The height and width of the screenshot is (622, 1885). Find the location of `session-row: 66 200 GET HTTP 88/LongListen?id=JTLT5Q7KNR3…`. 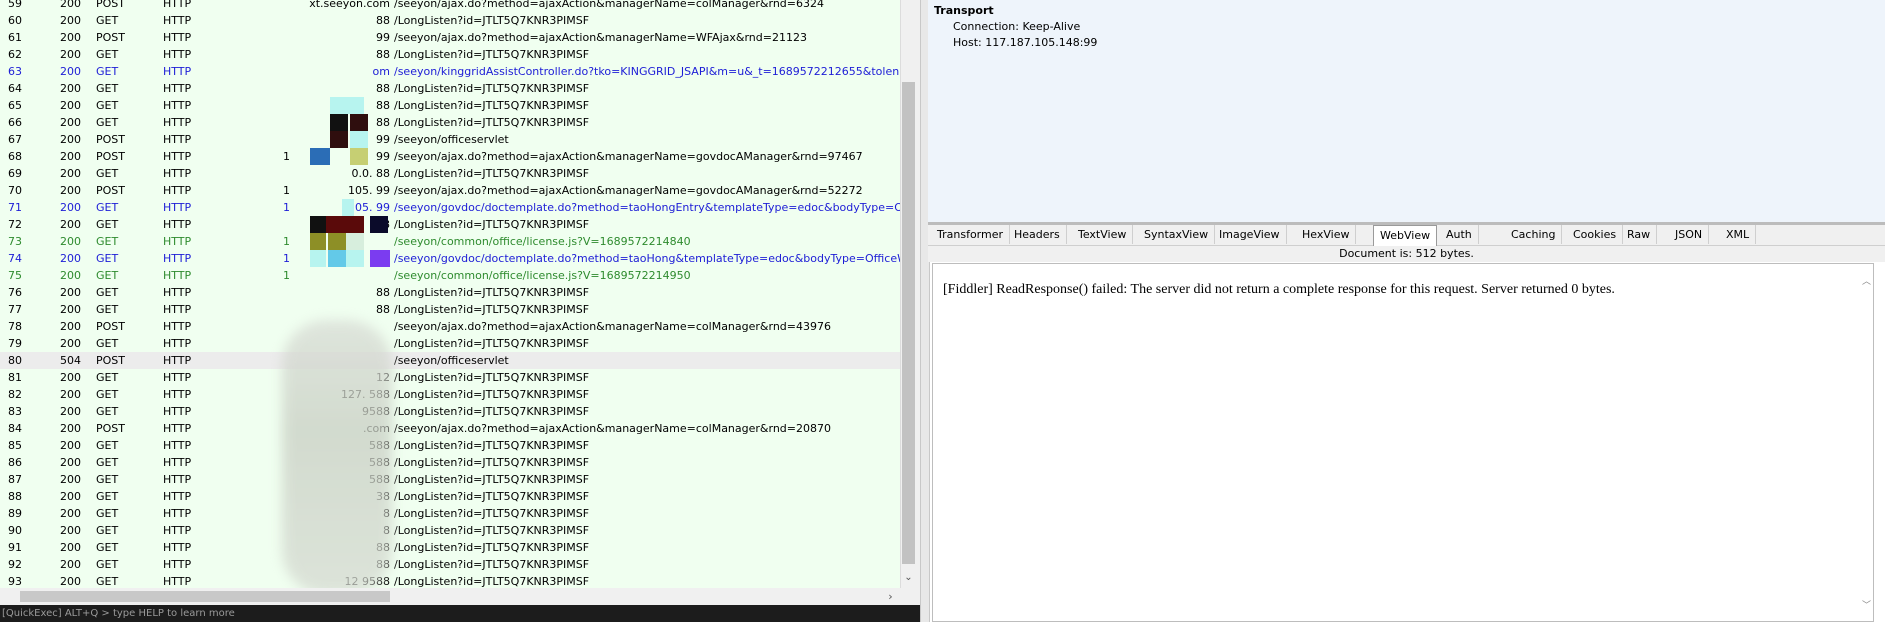

session-row: 66 200 GET HTTP 88/LongListen?id=JTLT5Q7KNR3… is located at coordinates (450, 122).